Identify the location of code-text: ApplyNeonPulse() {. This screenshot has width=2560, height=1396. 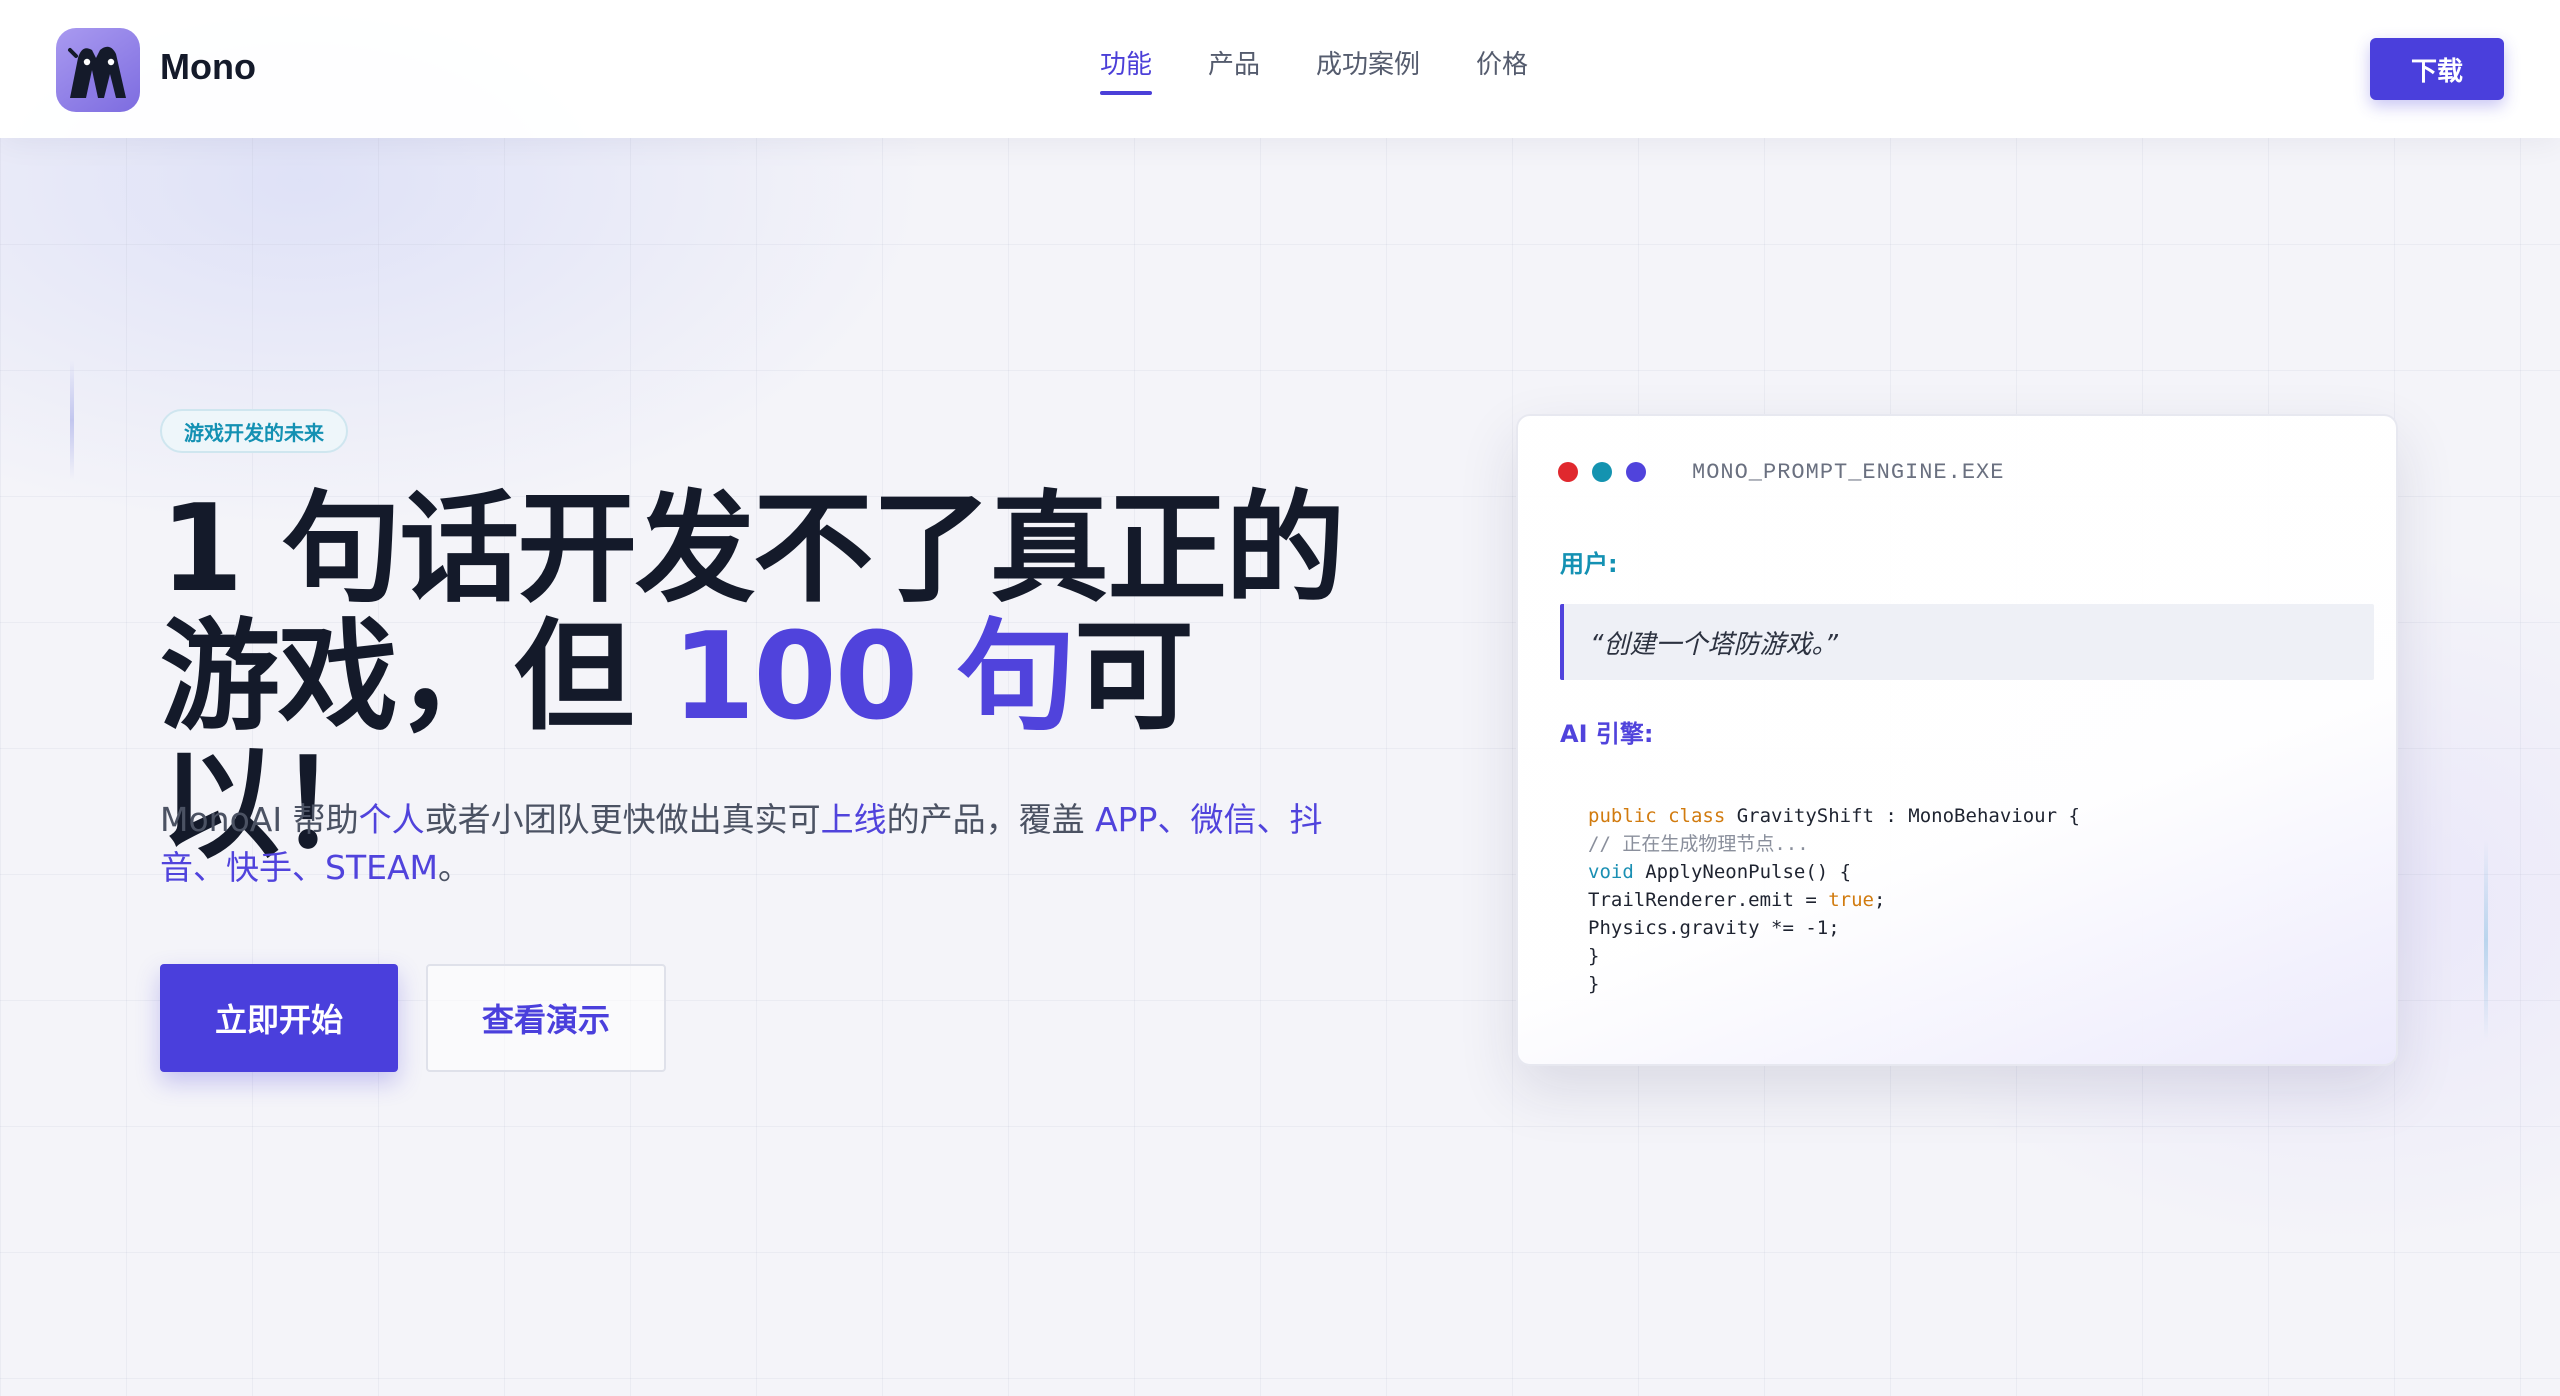
(1742, 872).